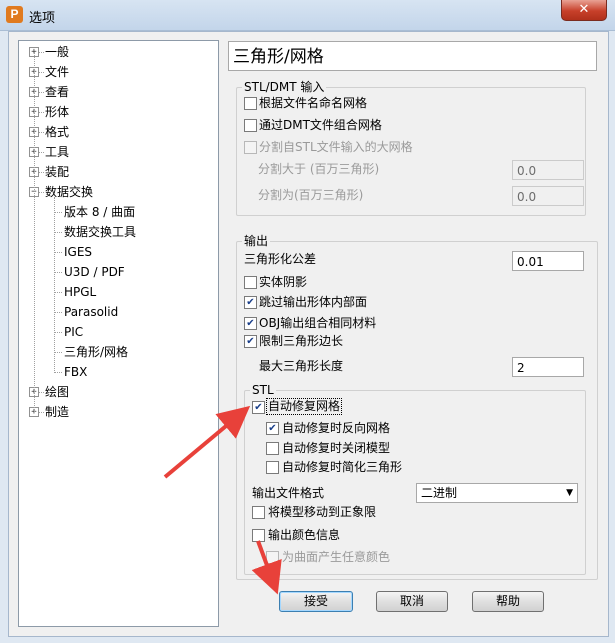 This screenshot has width=615, height=643. What do you see at coordinates (250, 302) in the screenshot?
I see `skip-internal-checkbox: ✔` at bounding box center [250, 302].